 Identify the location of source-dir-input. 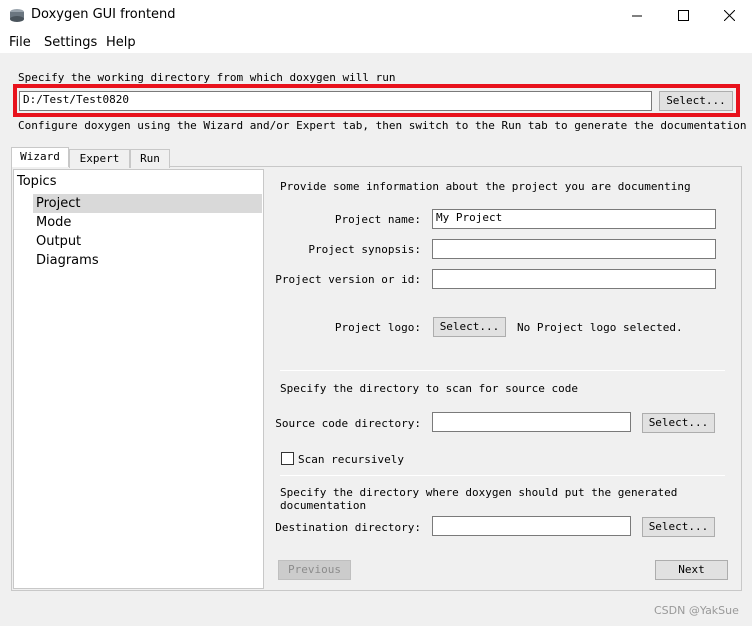
(531, 422).